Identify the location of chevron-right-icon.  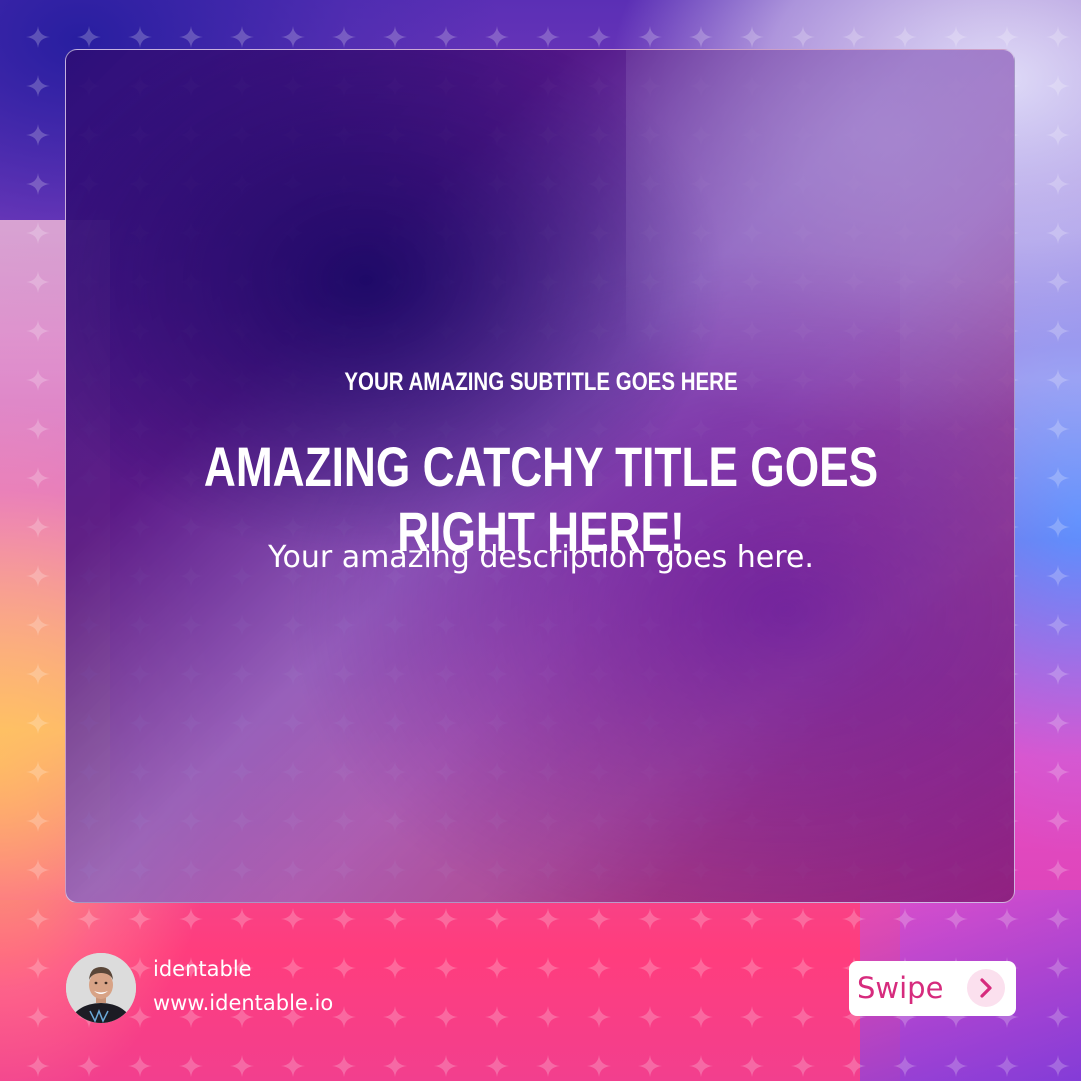
(986, 988).